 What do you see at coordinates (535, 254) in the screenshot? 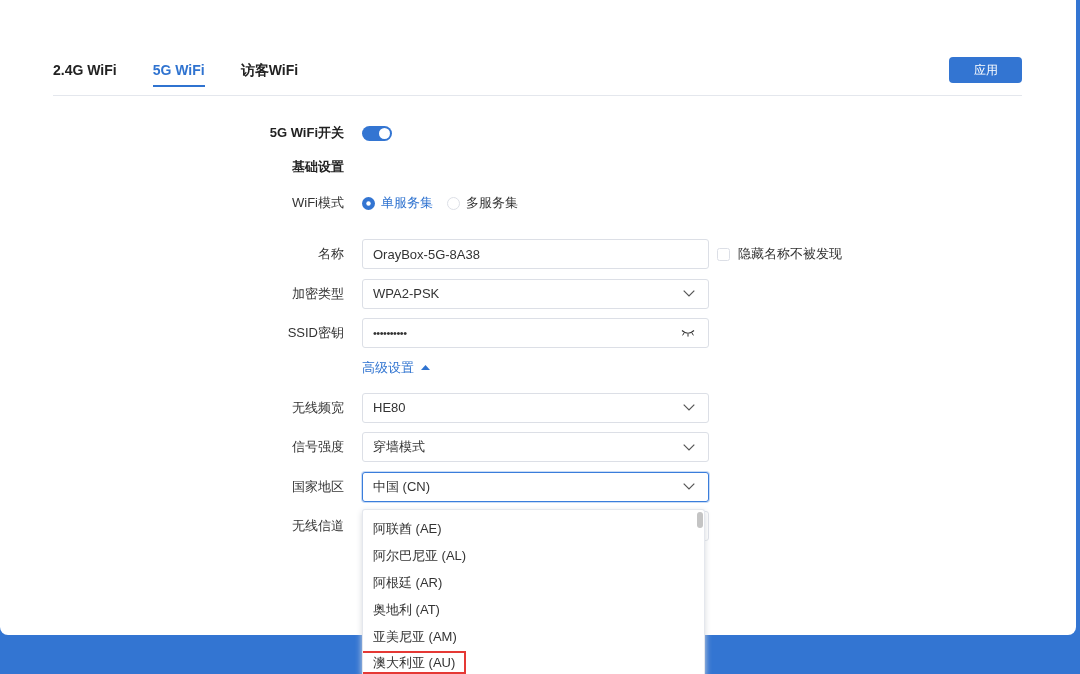
I see `input-field: OrayBox-5G-8A38` at bounding box center [535, 254].